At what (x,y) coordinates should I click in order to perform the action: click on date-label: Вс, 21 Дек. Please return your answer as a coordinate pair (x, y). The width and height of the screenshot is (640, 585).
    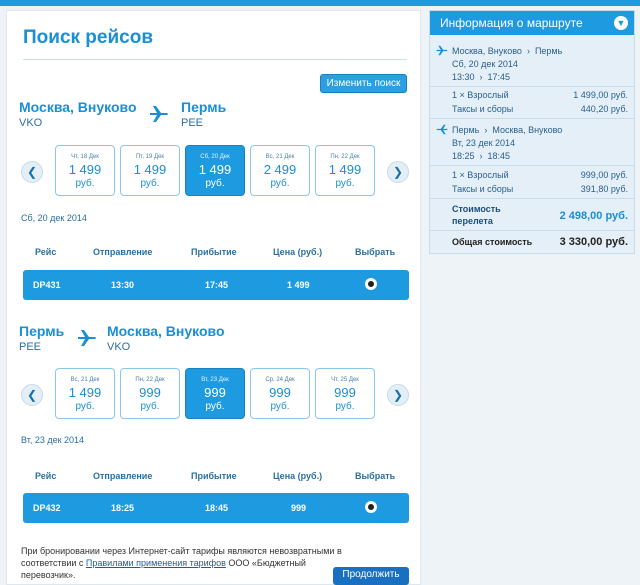
    Looking at the image, I should click on (85, 380).